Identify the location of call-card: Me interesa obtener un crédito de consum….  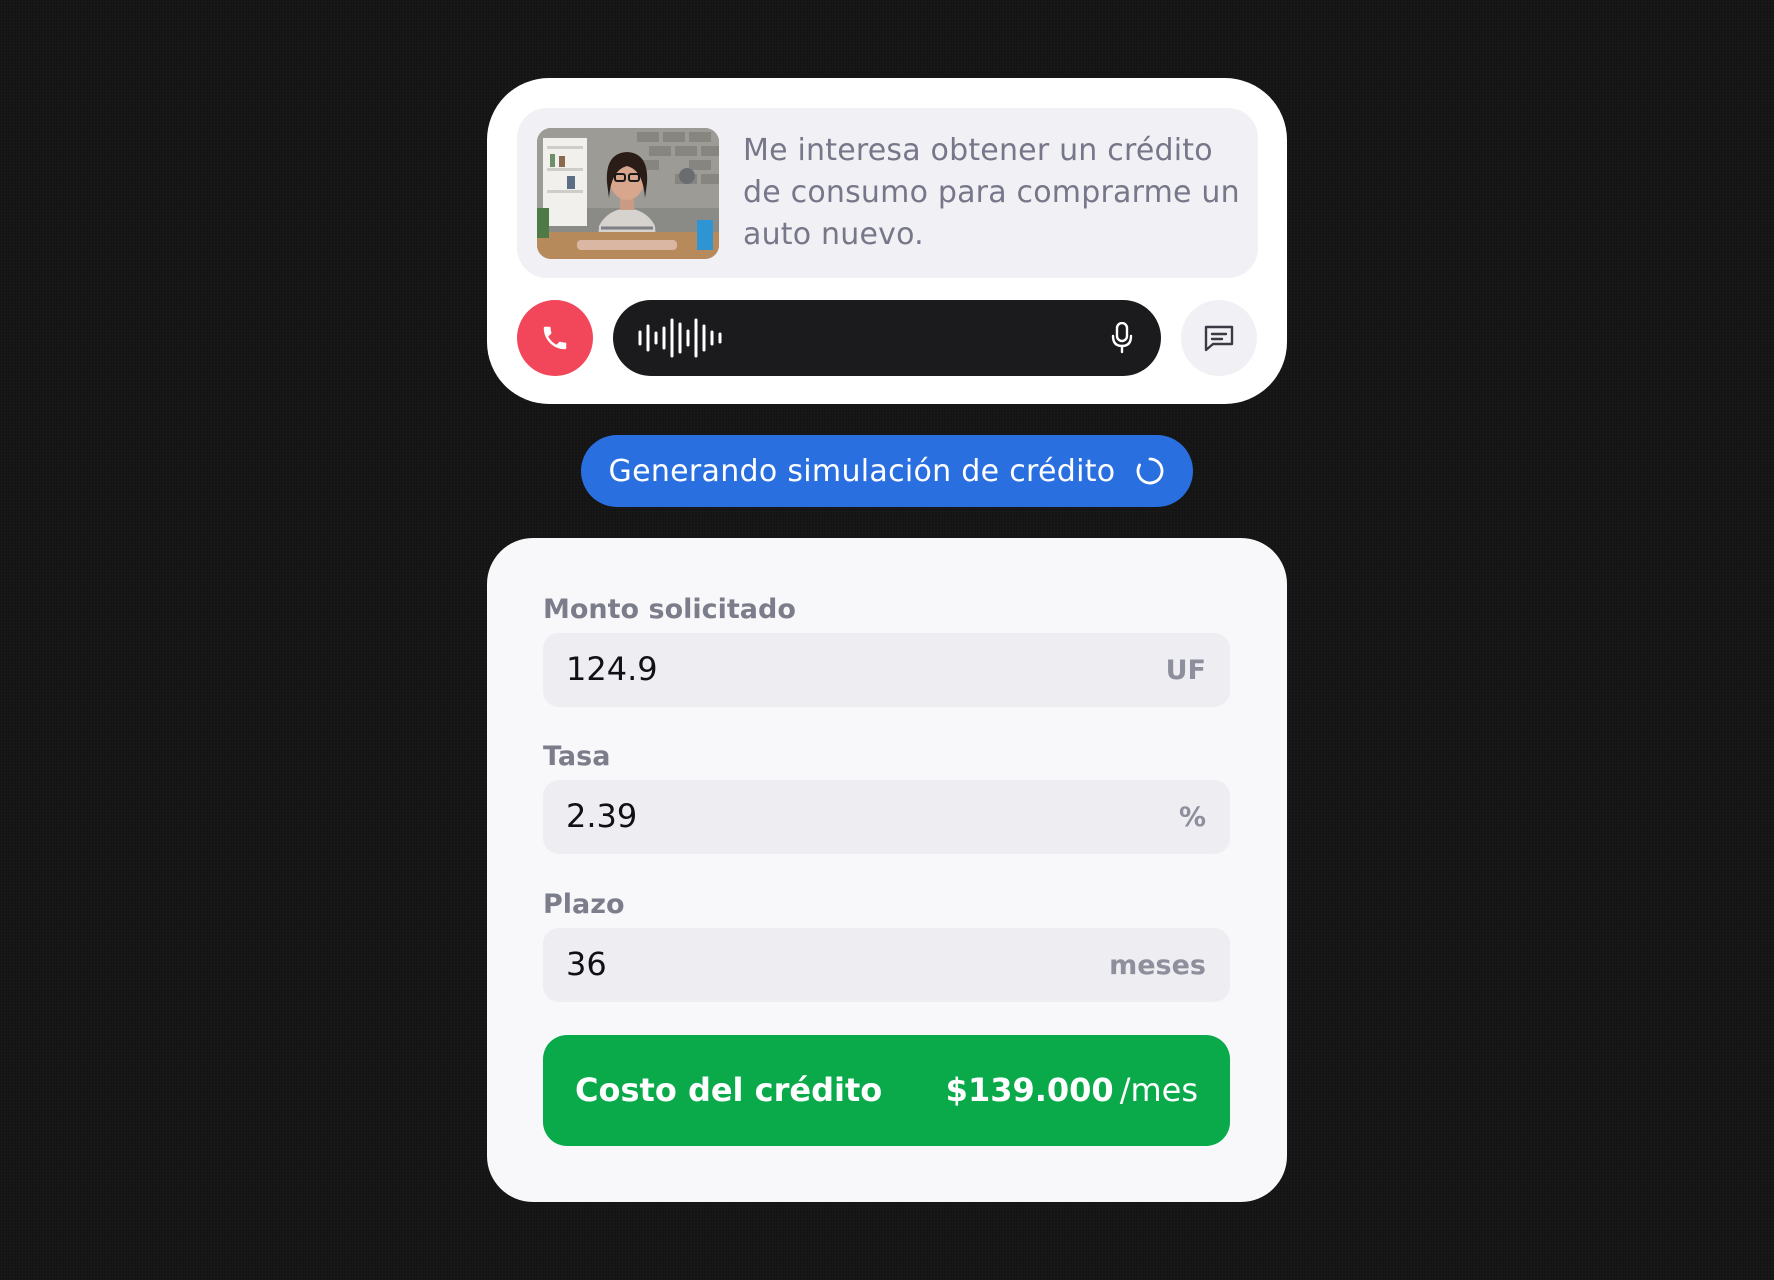
(887, 241).